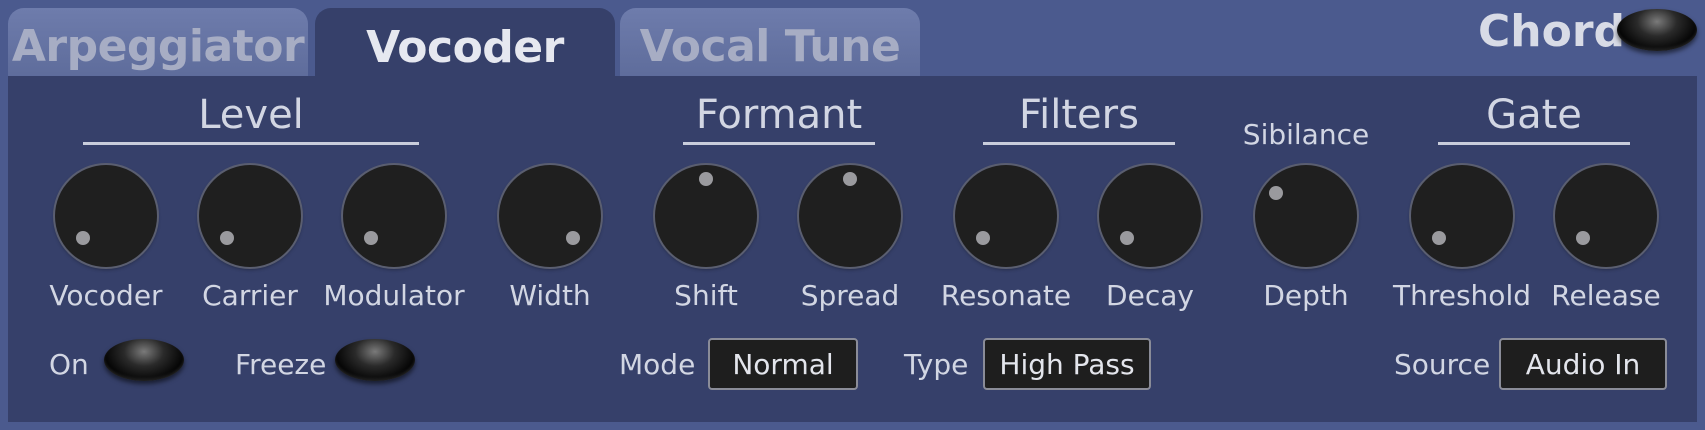 Image resolution: width=1705 pixels, height=430 pixels. Describe the element at coordinates (1606, 295) in the screenshot. I see `knob-label-release: Release` at that location.